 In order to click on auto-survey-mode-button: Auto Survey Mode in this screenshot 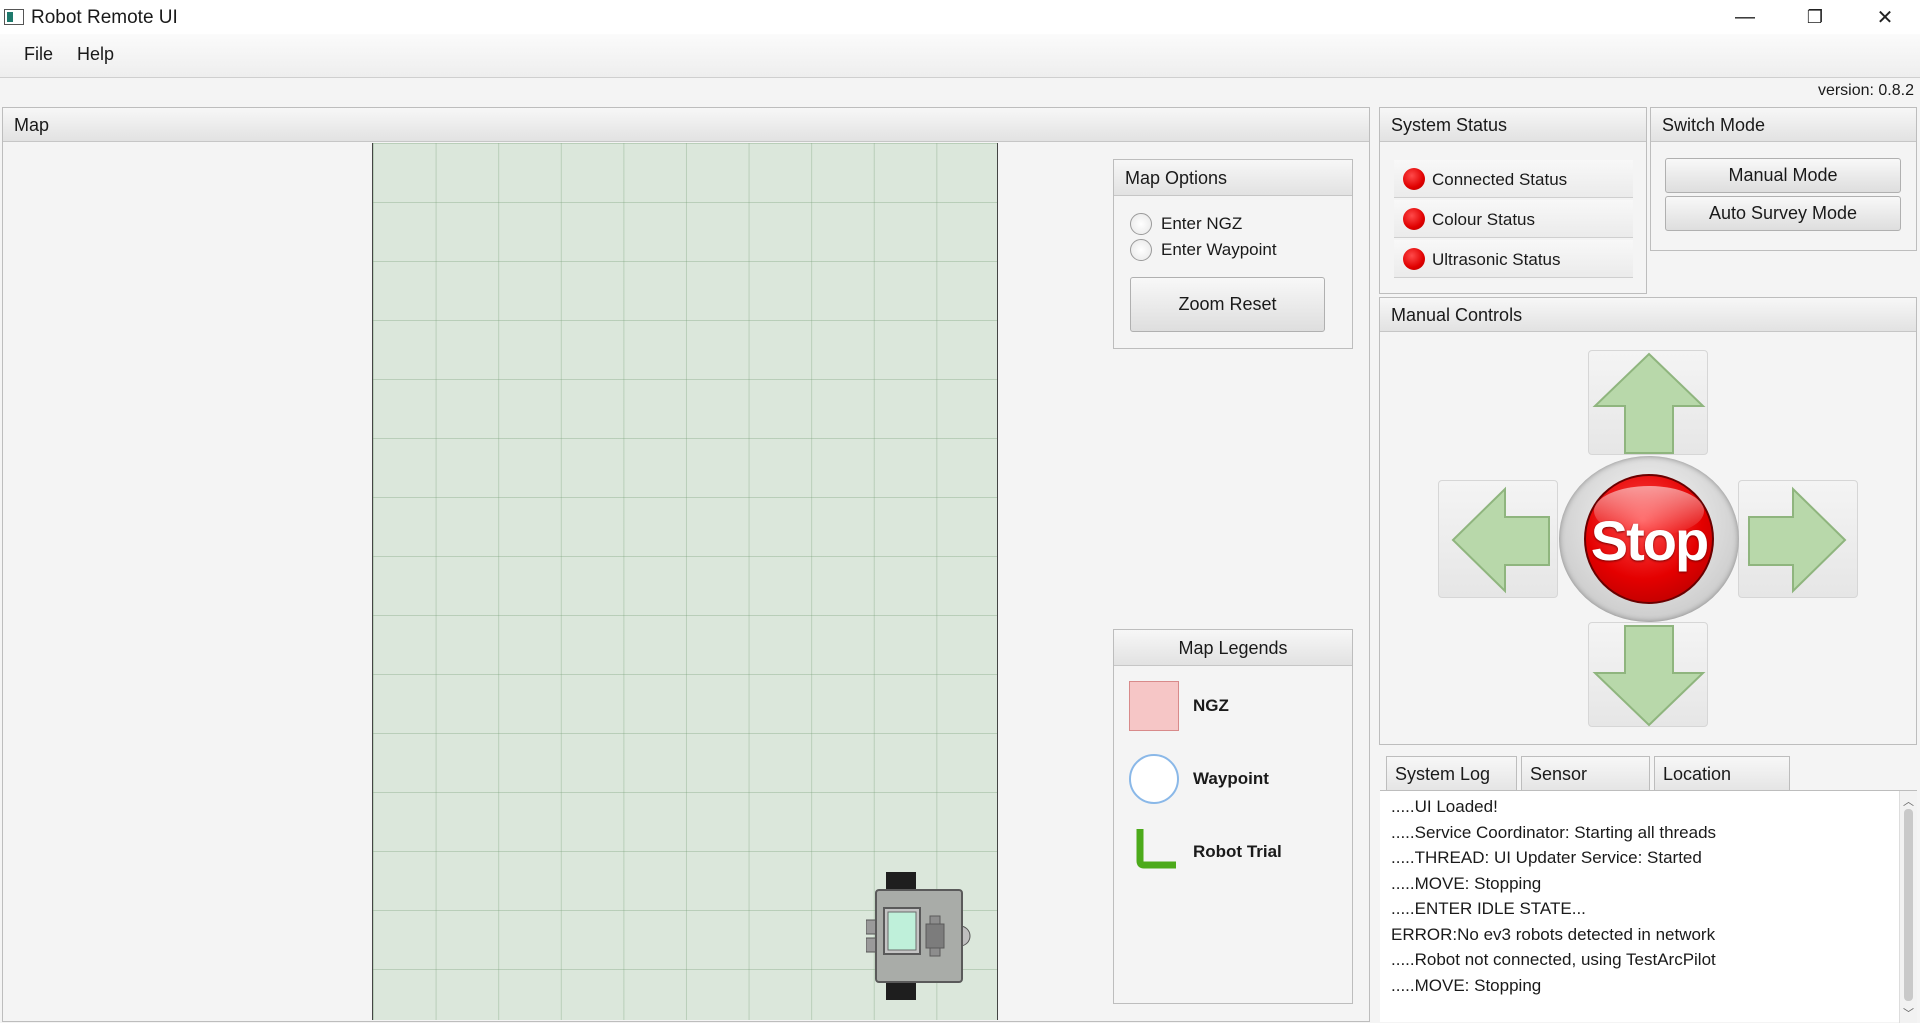, I will do `click(1783, 213)`.